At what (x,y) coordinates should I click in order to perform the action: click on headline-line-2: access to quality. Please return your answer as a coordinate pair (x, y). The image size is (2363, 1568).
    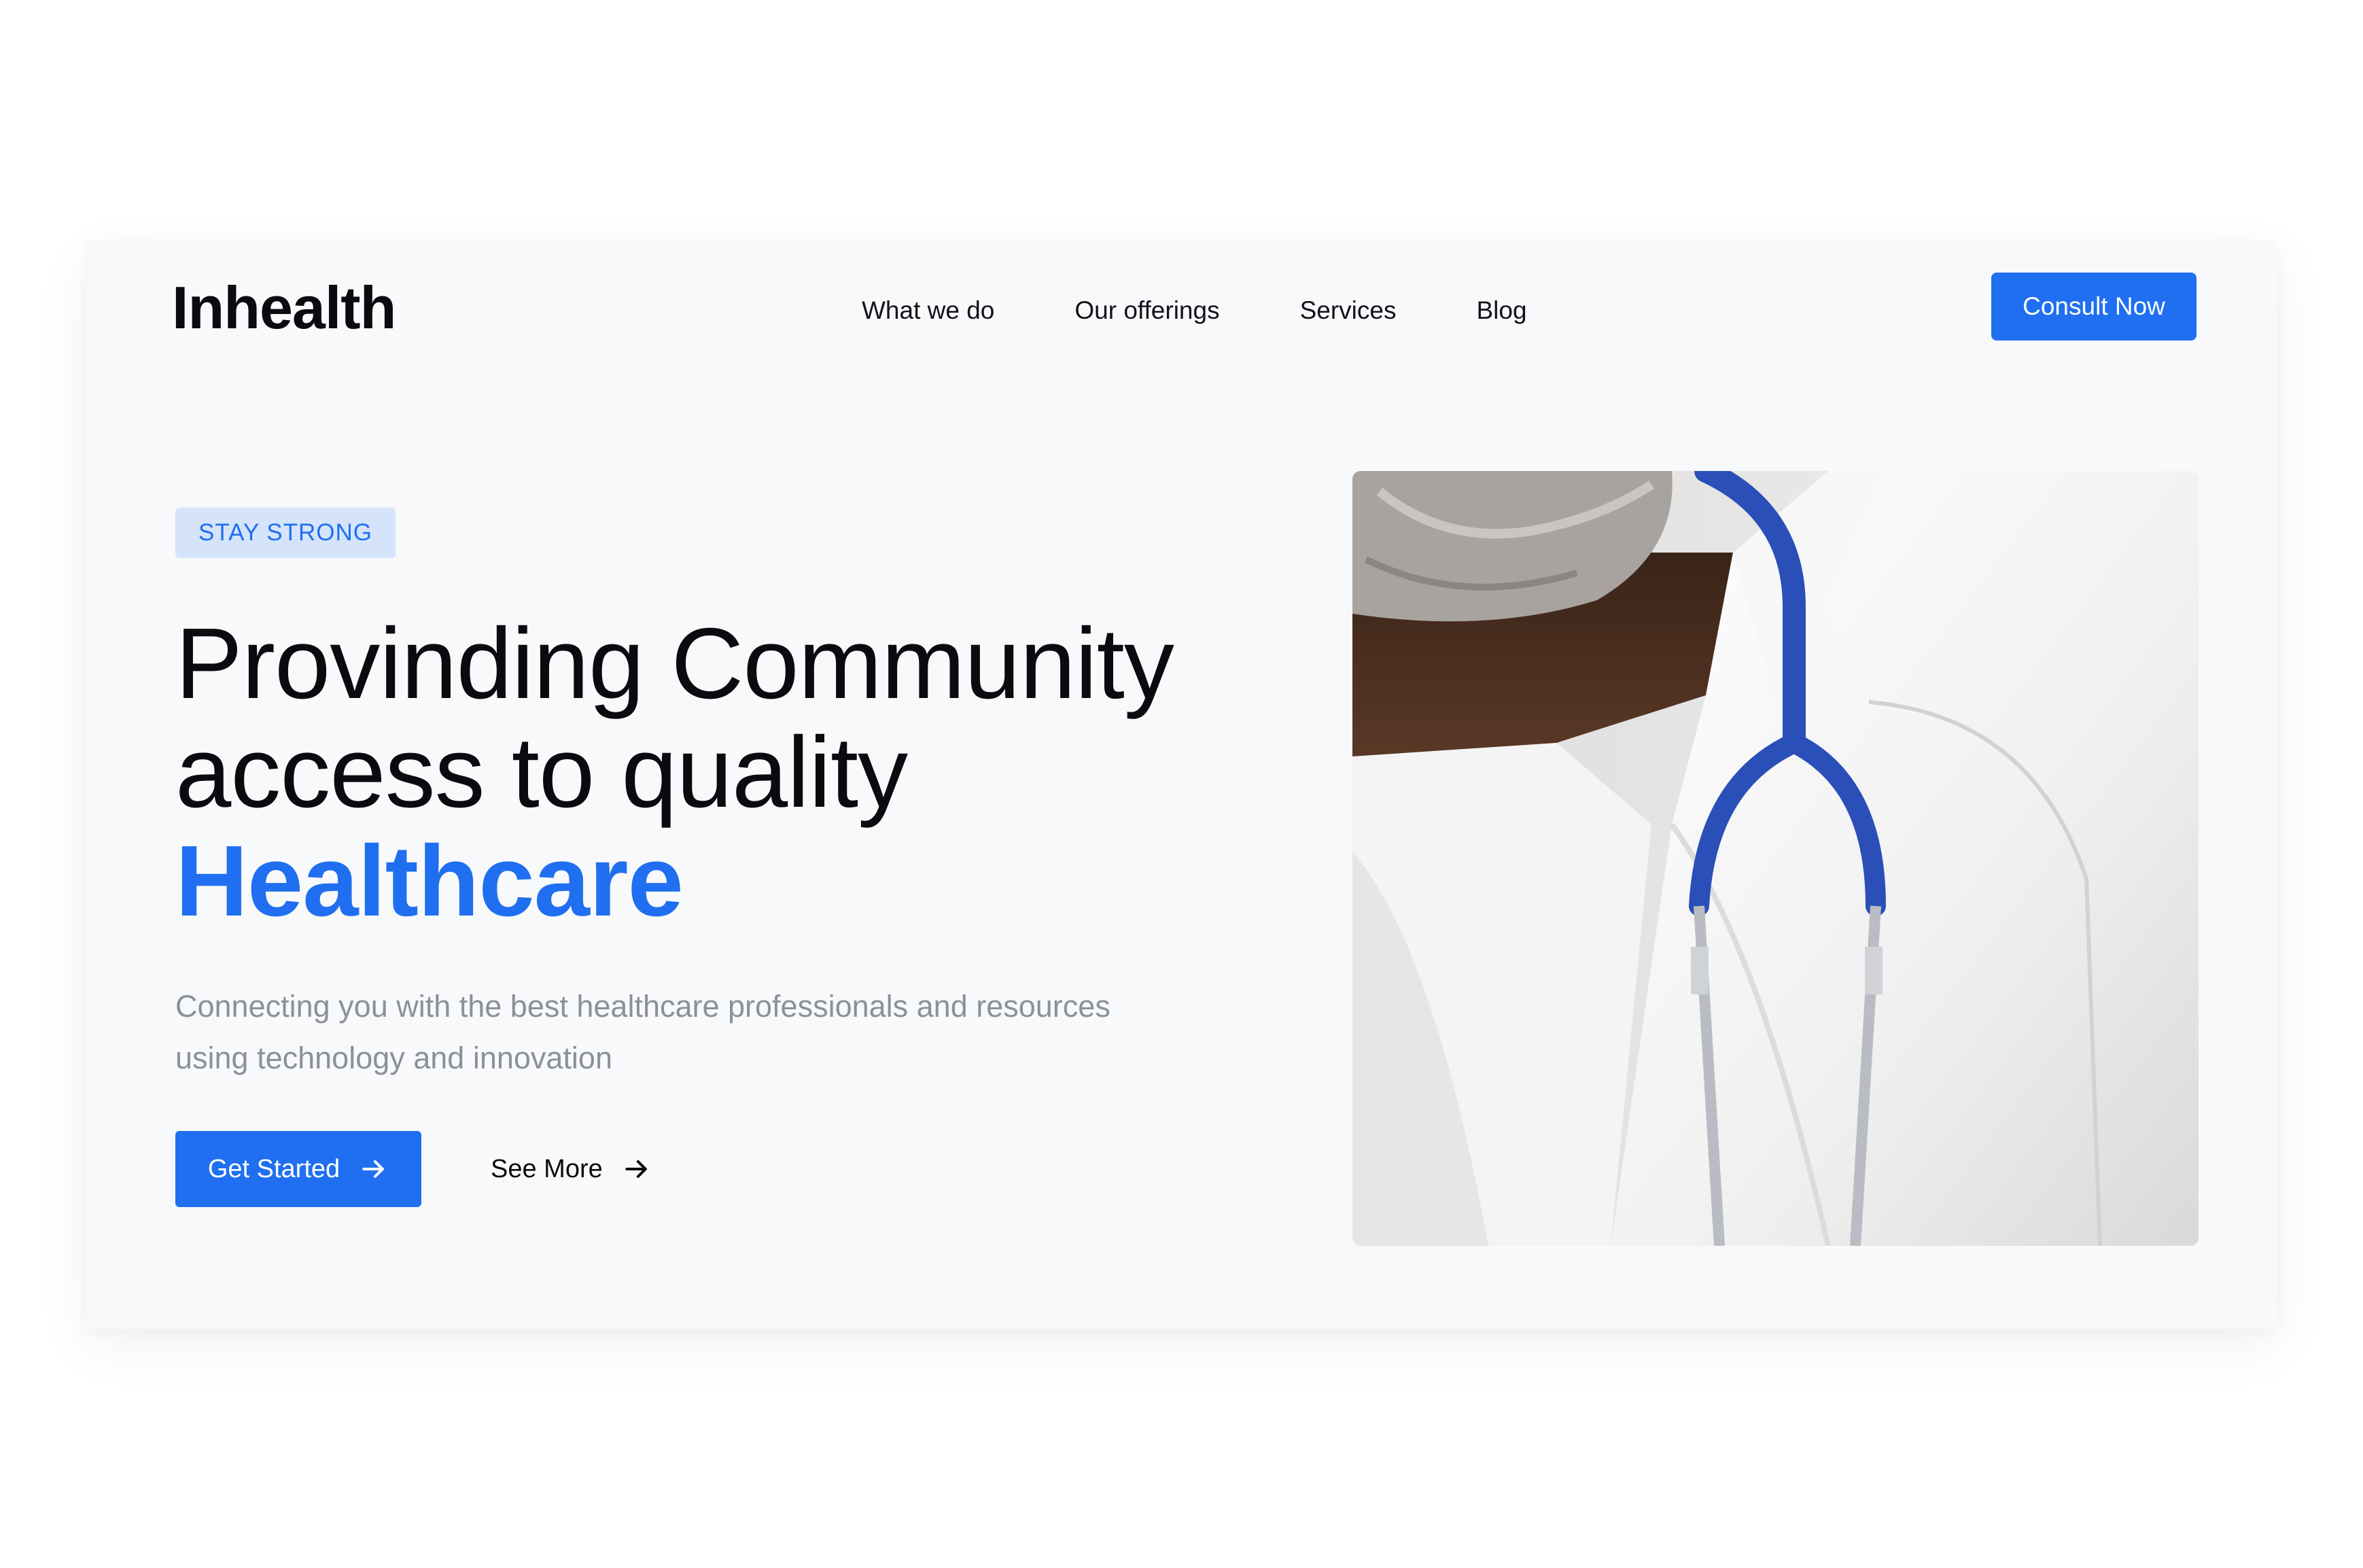
    Looking at the image, I should click on (541, 772).